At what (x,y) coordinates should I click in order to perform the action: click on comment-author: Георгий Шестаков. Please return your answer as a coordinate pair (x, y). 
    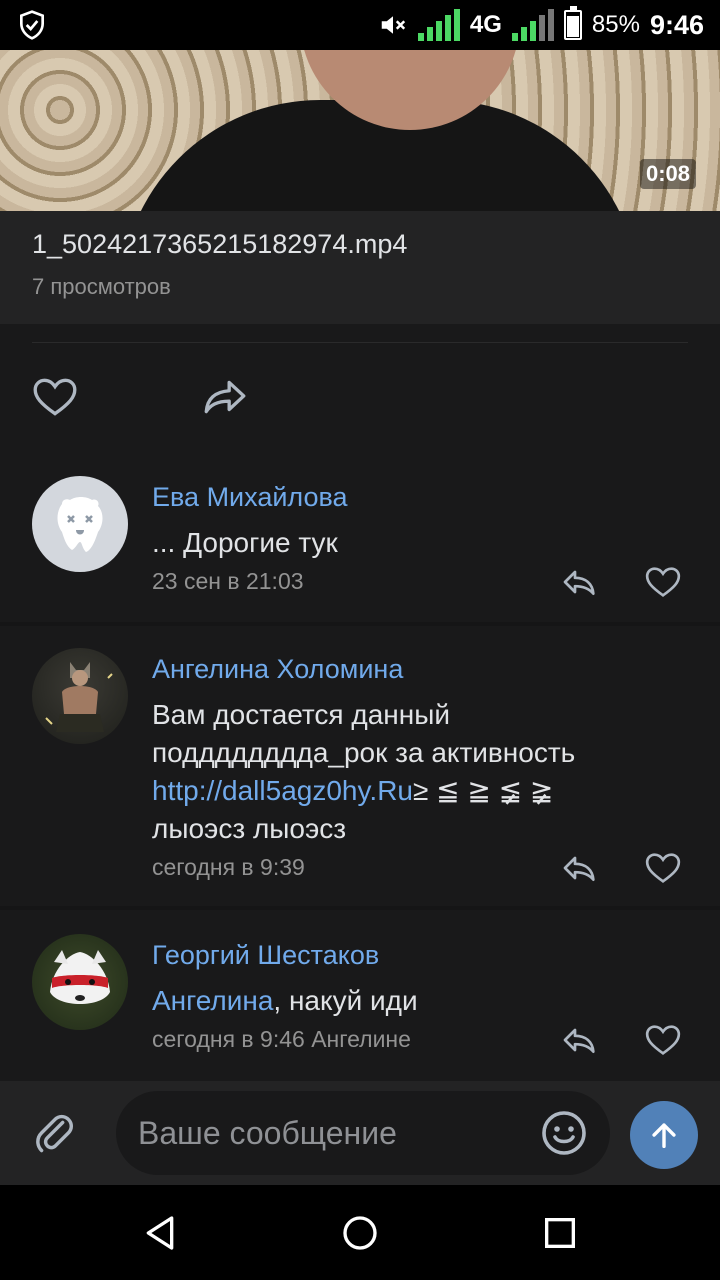
    Looking at the image, I should click on (265, 955).